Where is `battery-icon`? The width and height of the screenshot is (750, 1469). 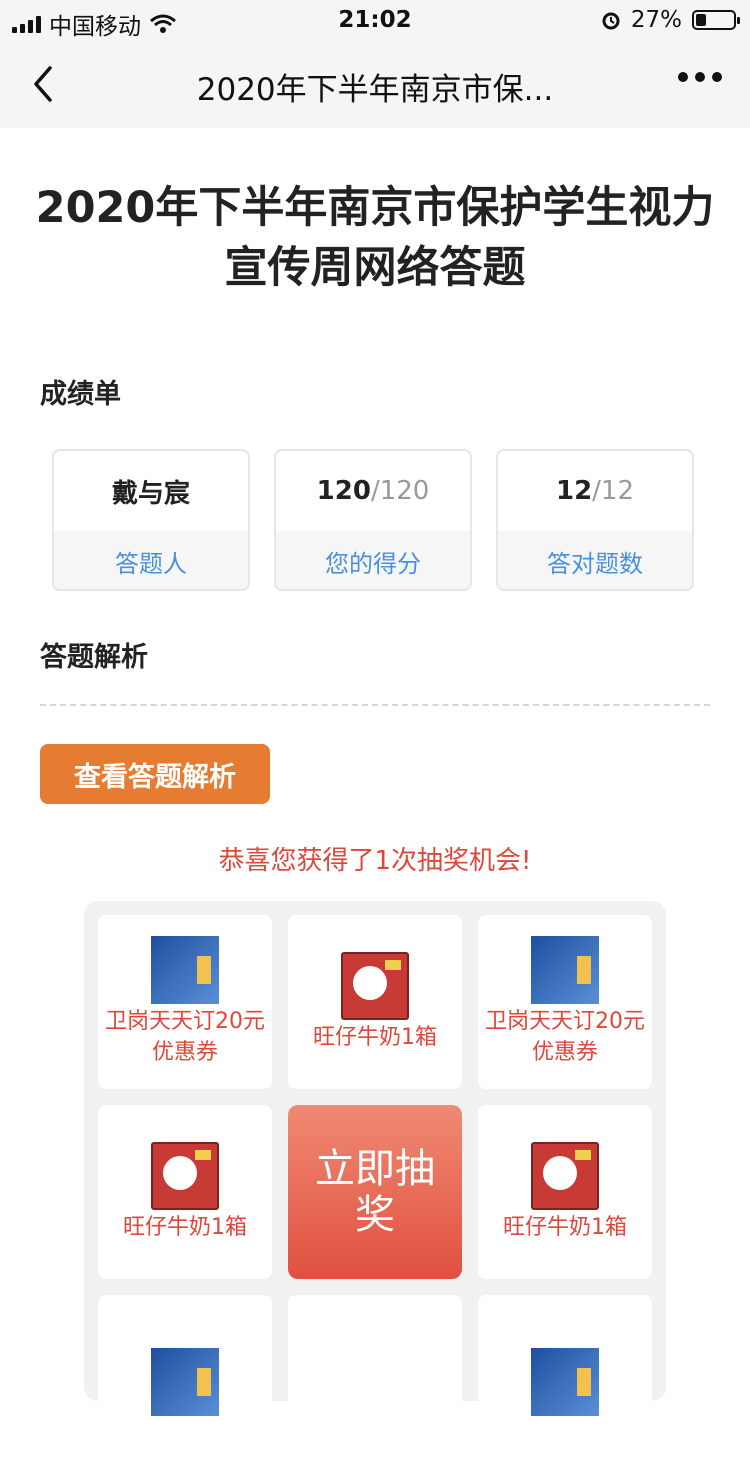 battery-icon is located at coordinates (716, 20).